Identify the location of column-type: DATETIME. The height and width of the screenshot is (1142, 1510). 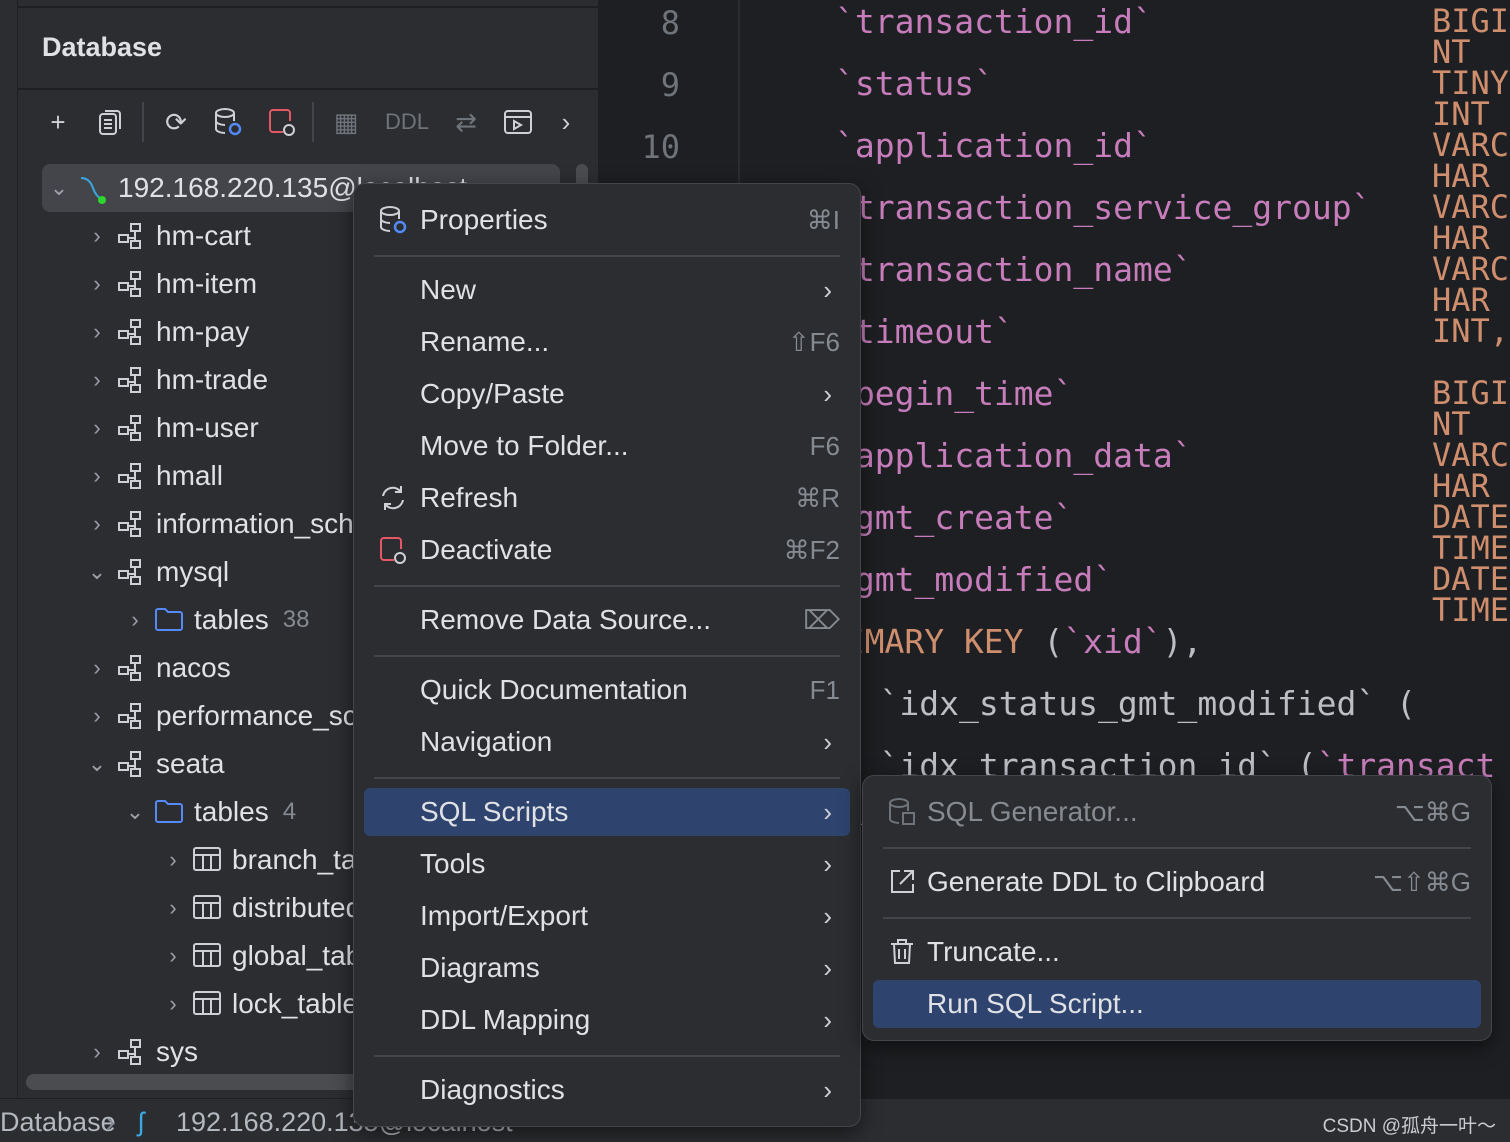
(1471, 594).